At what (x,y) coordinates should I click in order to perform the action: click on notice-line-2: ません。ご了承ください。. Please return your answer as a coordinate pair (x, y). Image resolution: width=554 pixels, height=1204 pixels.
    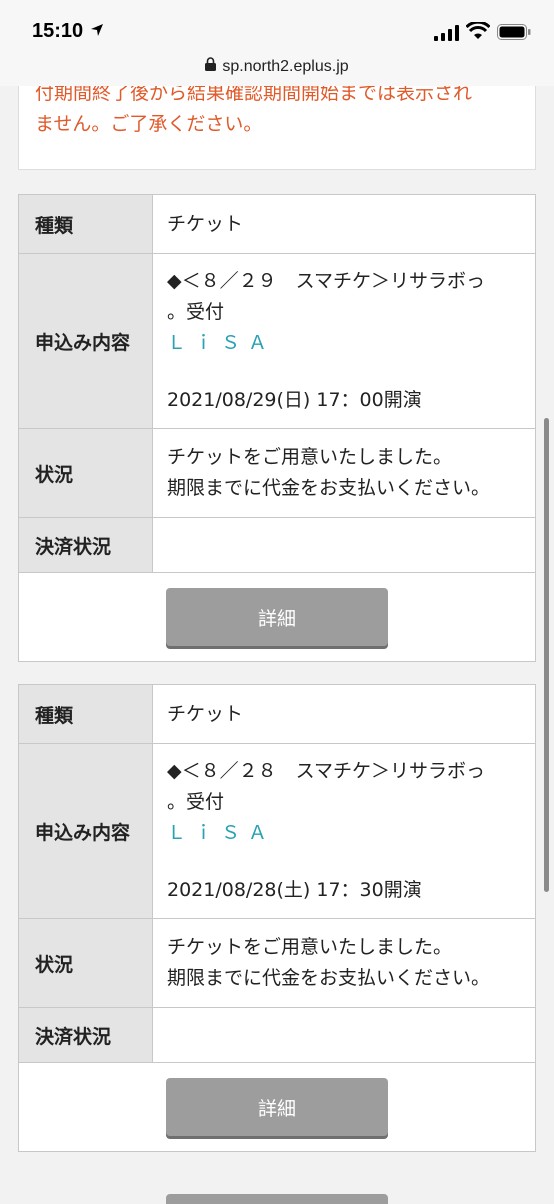
    Looking at the image, I should click on (149, 124).